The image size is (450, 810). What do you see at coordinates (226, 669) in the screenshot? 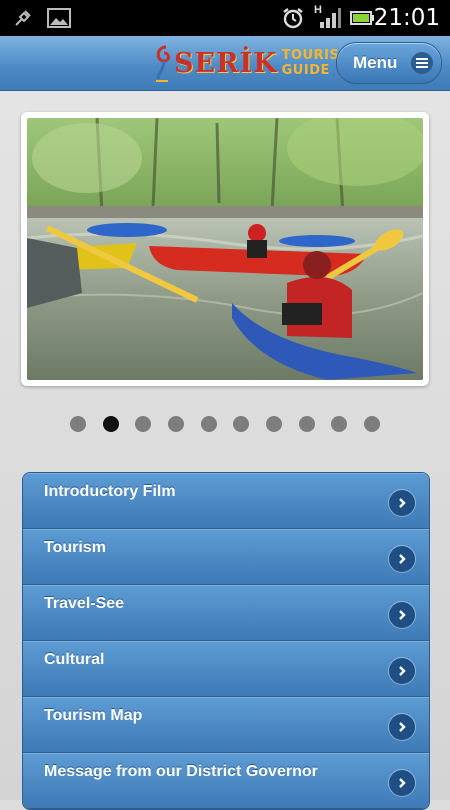
I see `menu-item-cultural: Cultural` at bounding box center [226, 669].